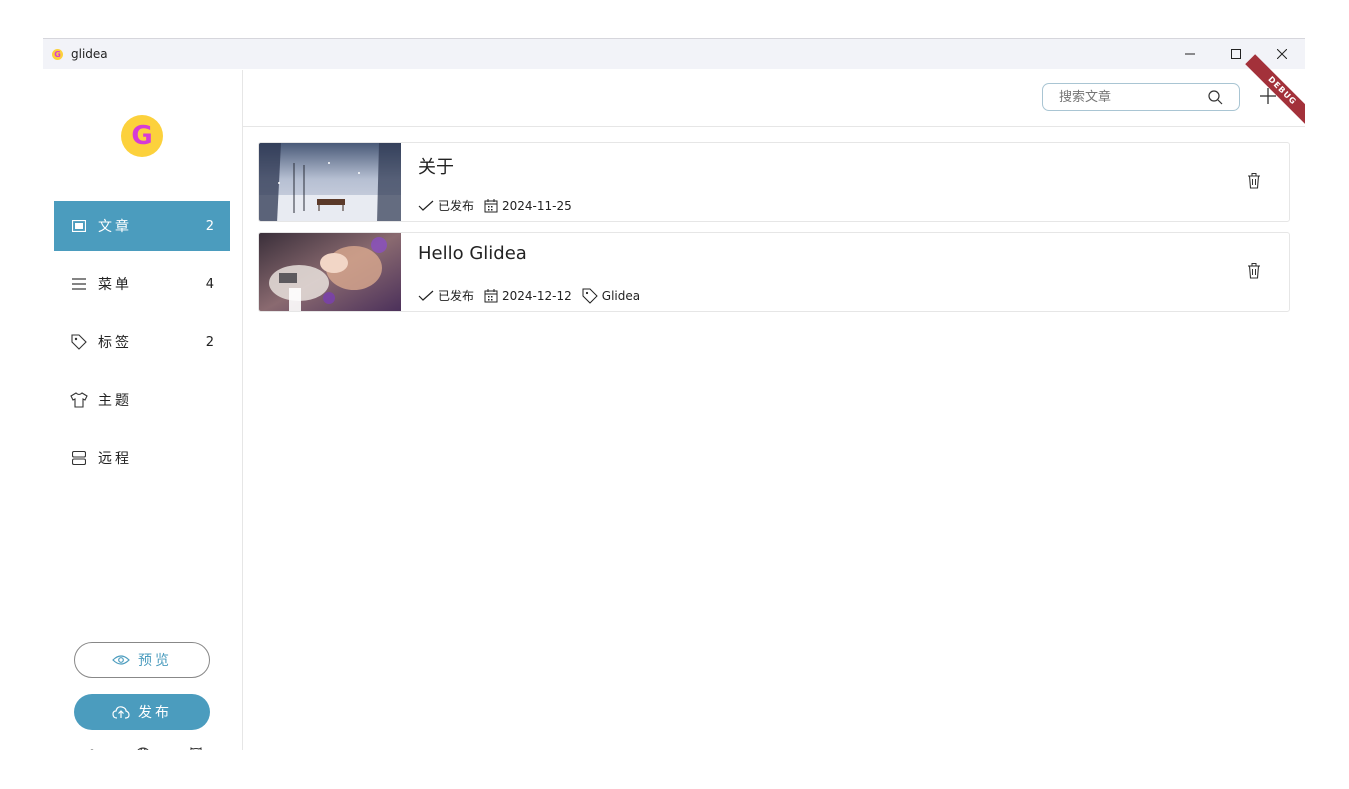  Describe the element at coordinates (79, 400) in the screenshot. I see `shirt-icon` at that location.